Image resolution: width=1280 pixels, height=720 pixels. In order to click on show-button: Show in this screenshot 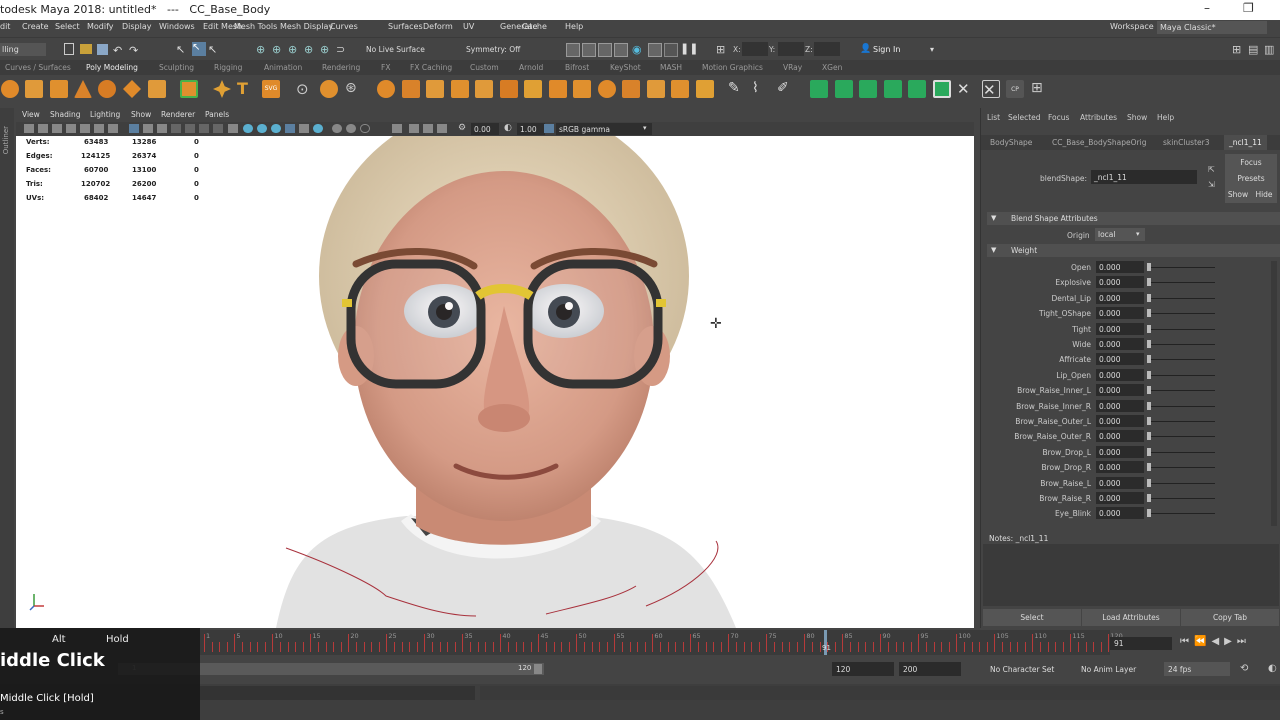, I will do `click(1238, 194)`.